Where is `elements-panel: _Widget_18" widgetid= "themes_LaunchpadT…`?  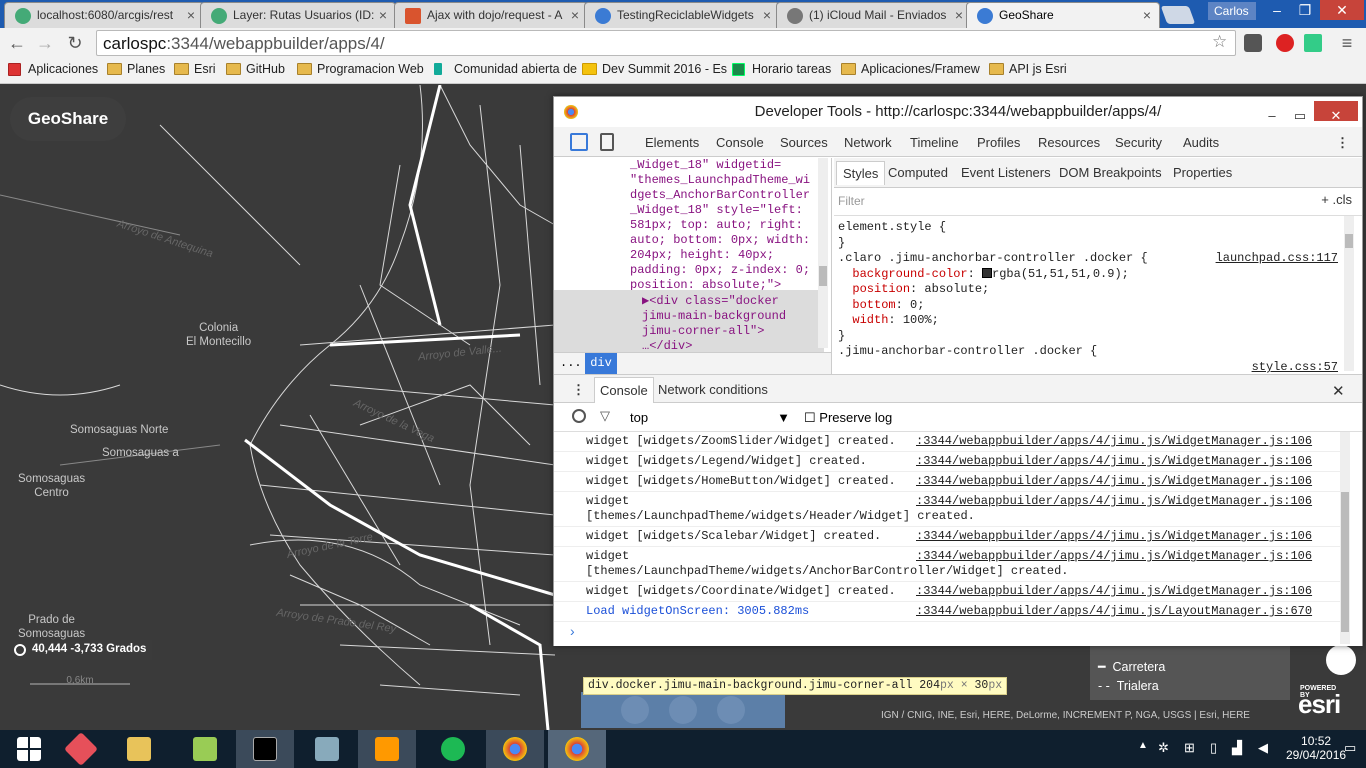
elements-panel: _Widget_18" widgetid= "themes_LaunchpadT… is located at coordinates (693, 266).